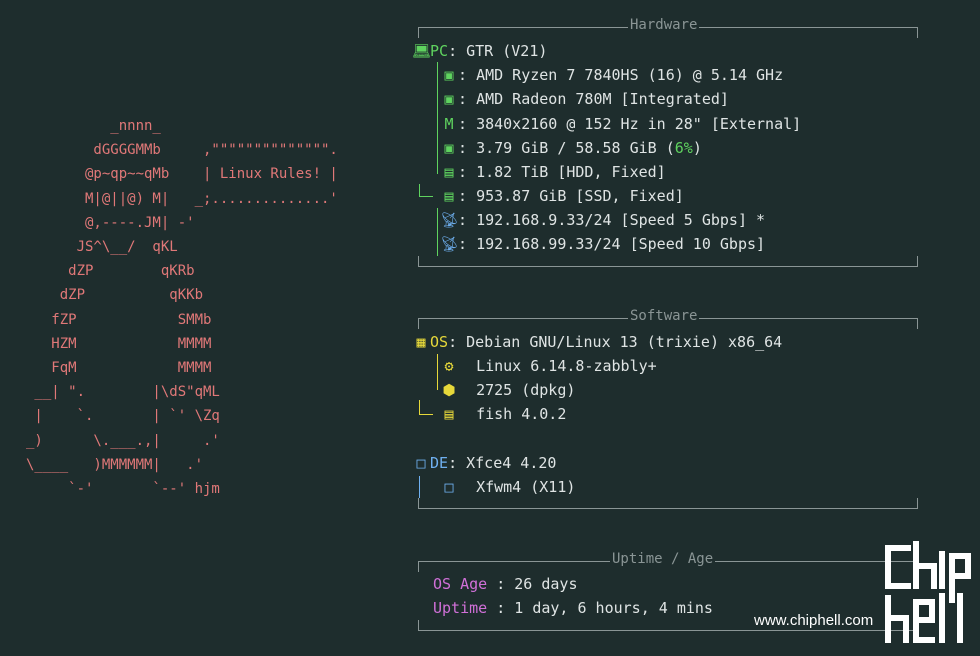 Image resolution: width=980 pixels, height=656 pixels. I want to click on memory-row: ▣: 3.79 GiB / 58.58 GiB (6%), so click(570, 148).